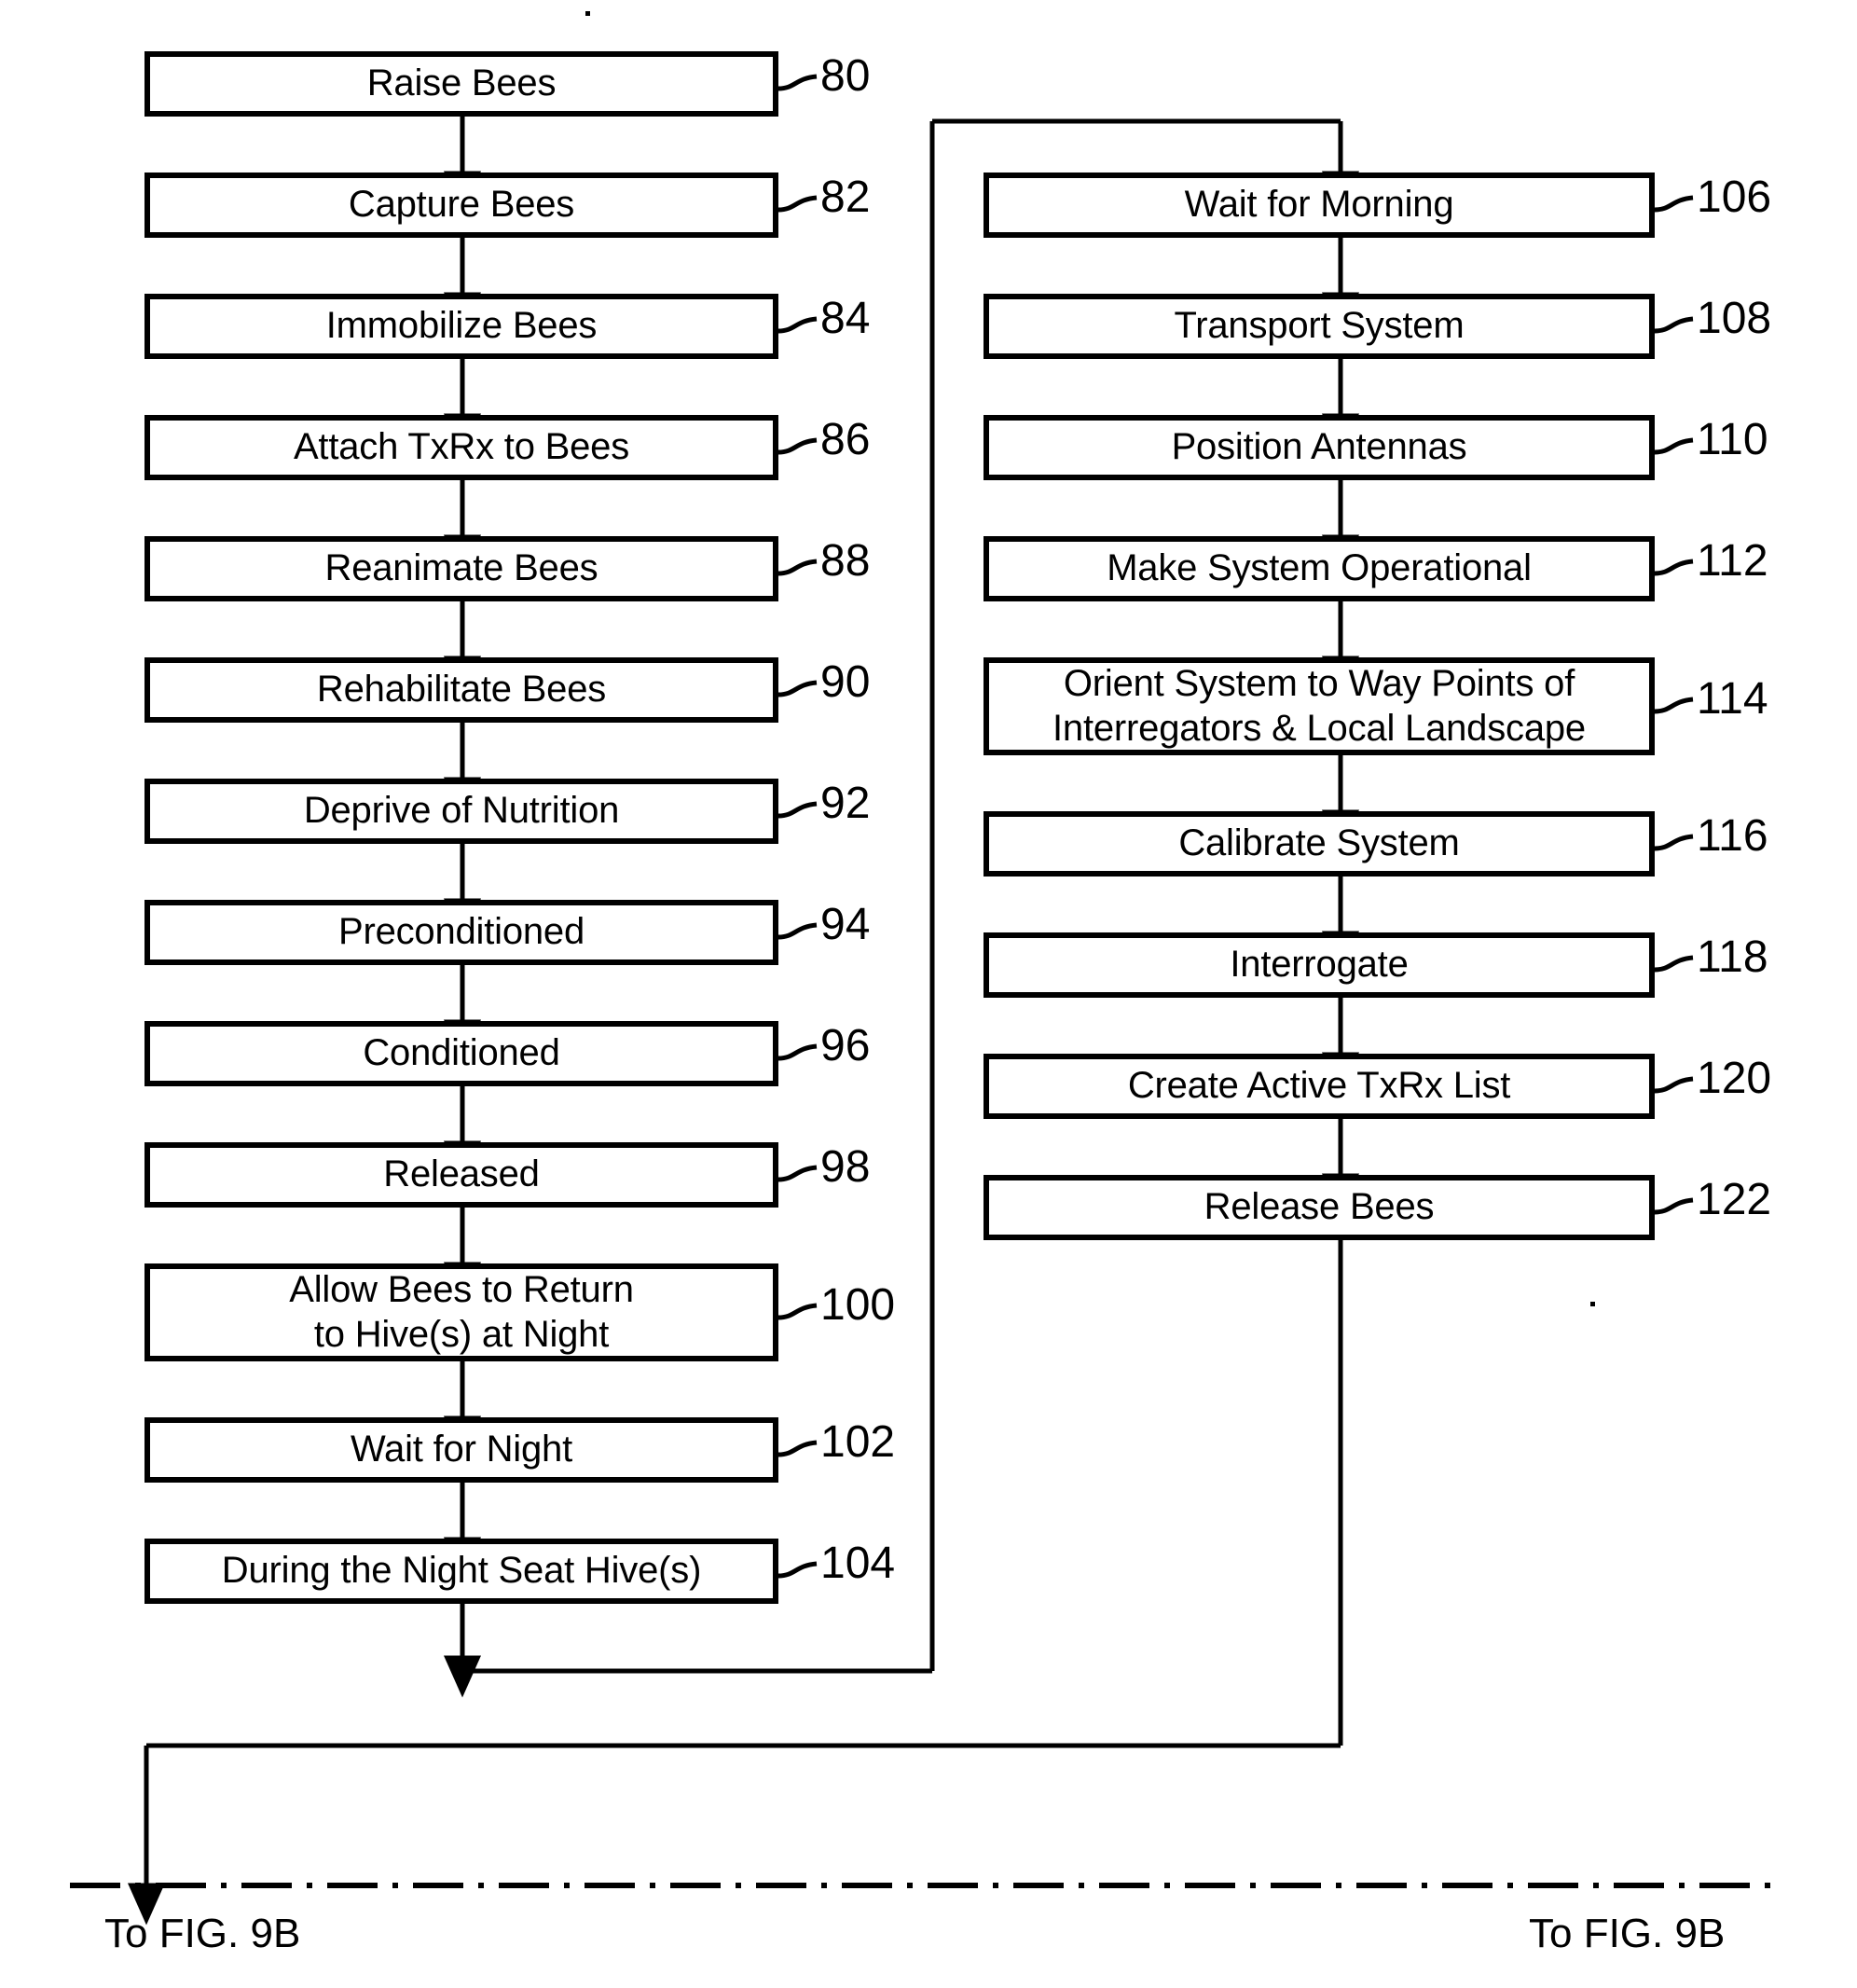 The image size is (1857, 1988). I want to click on process-node-122: Release Bees, so click(1319, 1207).